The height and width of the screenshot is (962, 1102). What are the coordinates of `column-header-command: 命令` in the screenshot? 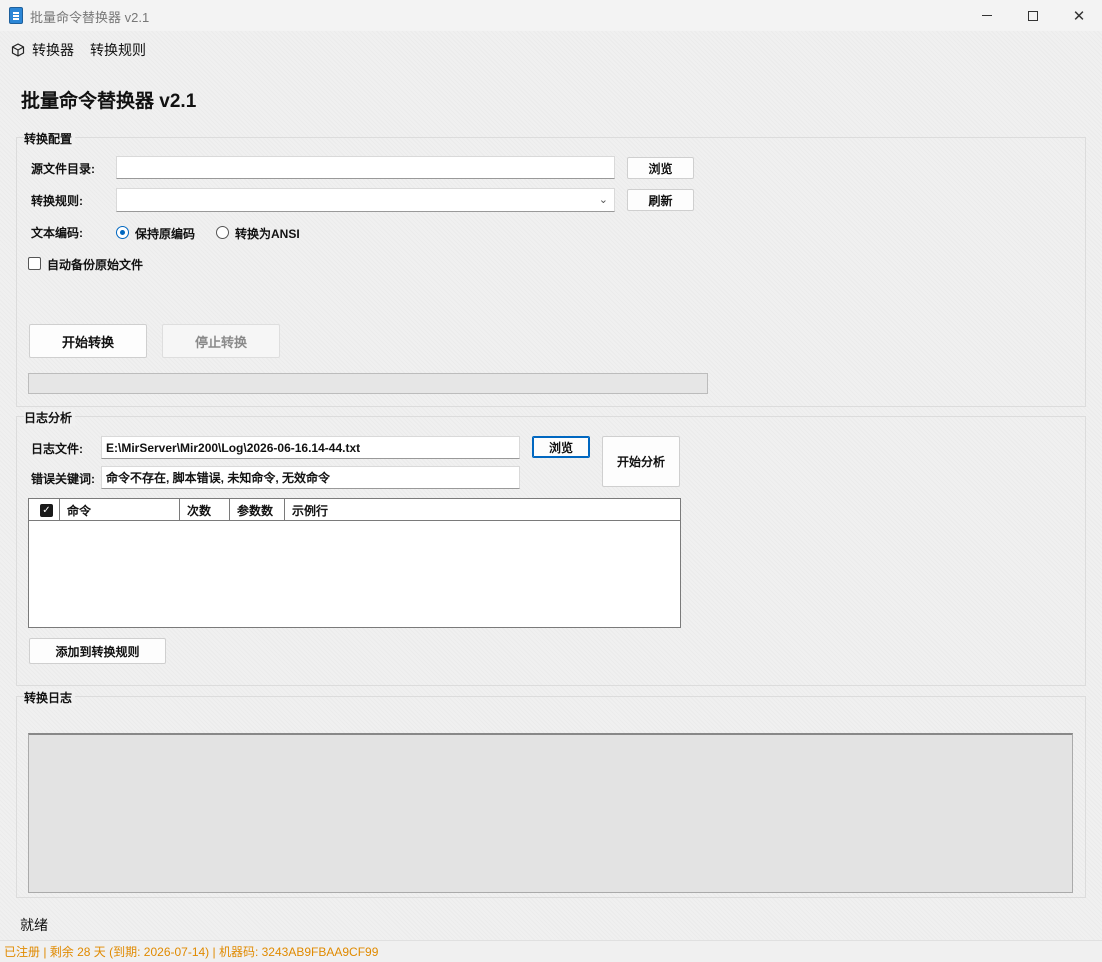 It's located at (120, 510).